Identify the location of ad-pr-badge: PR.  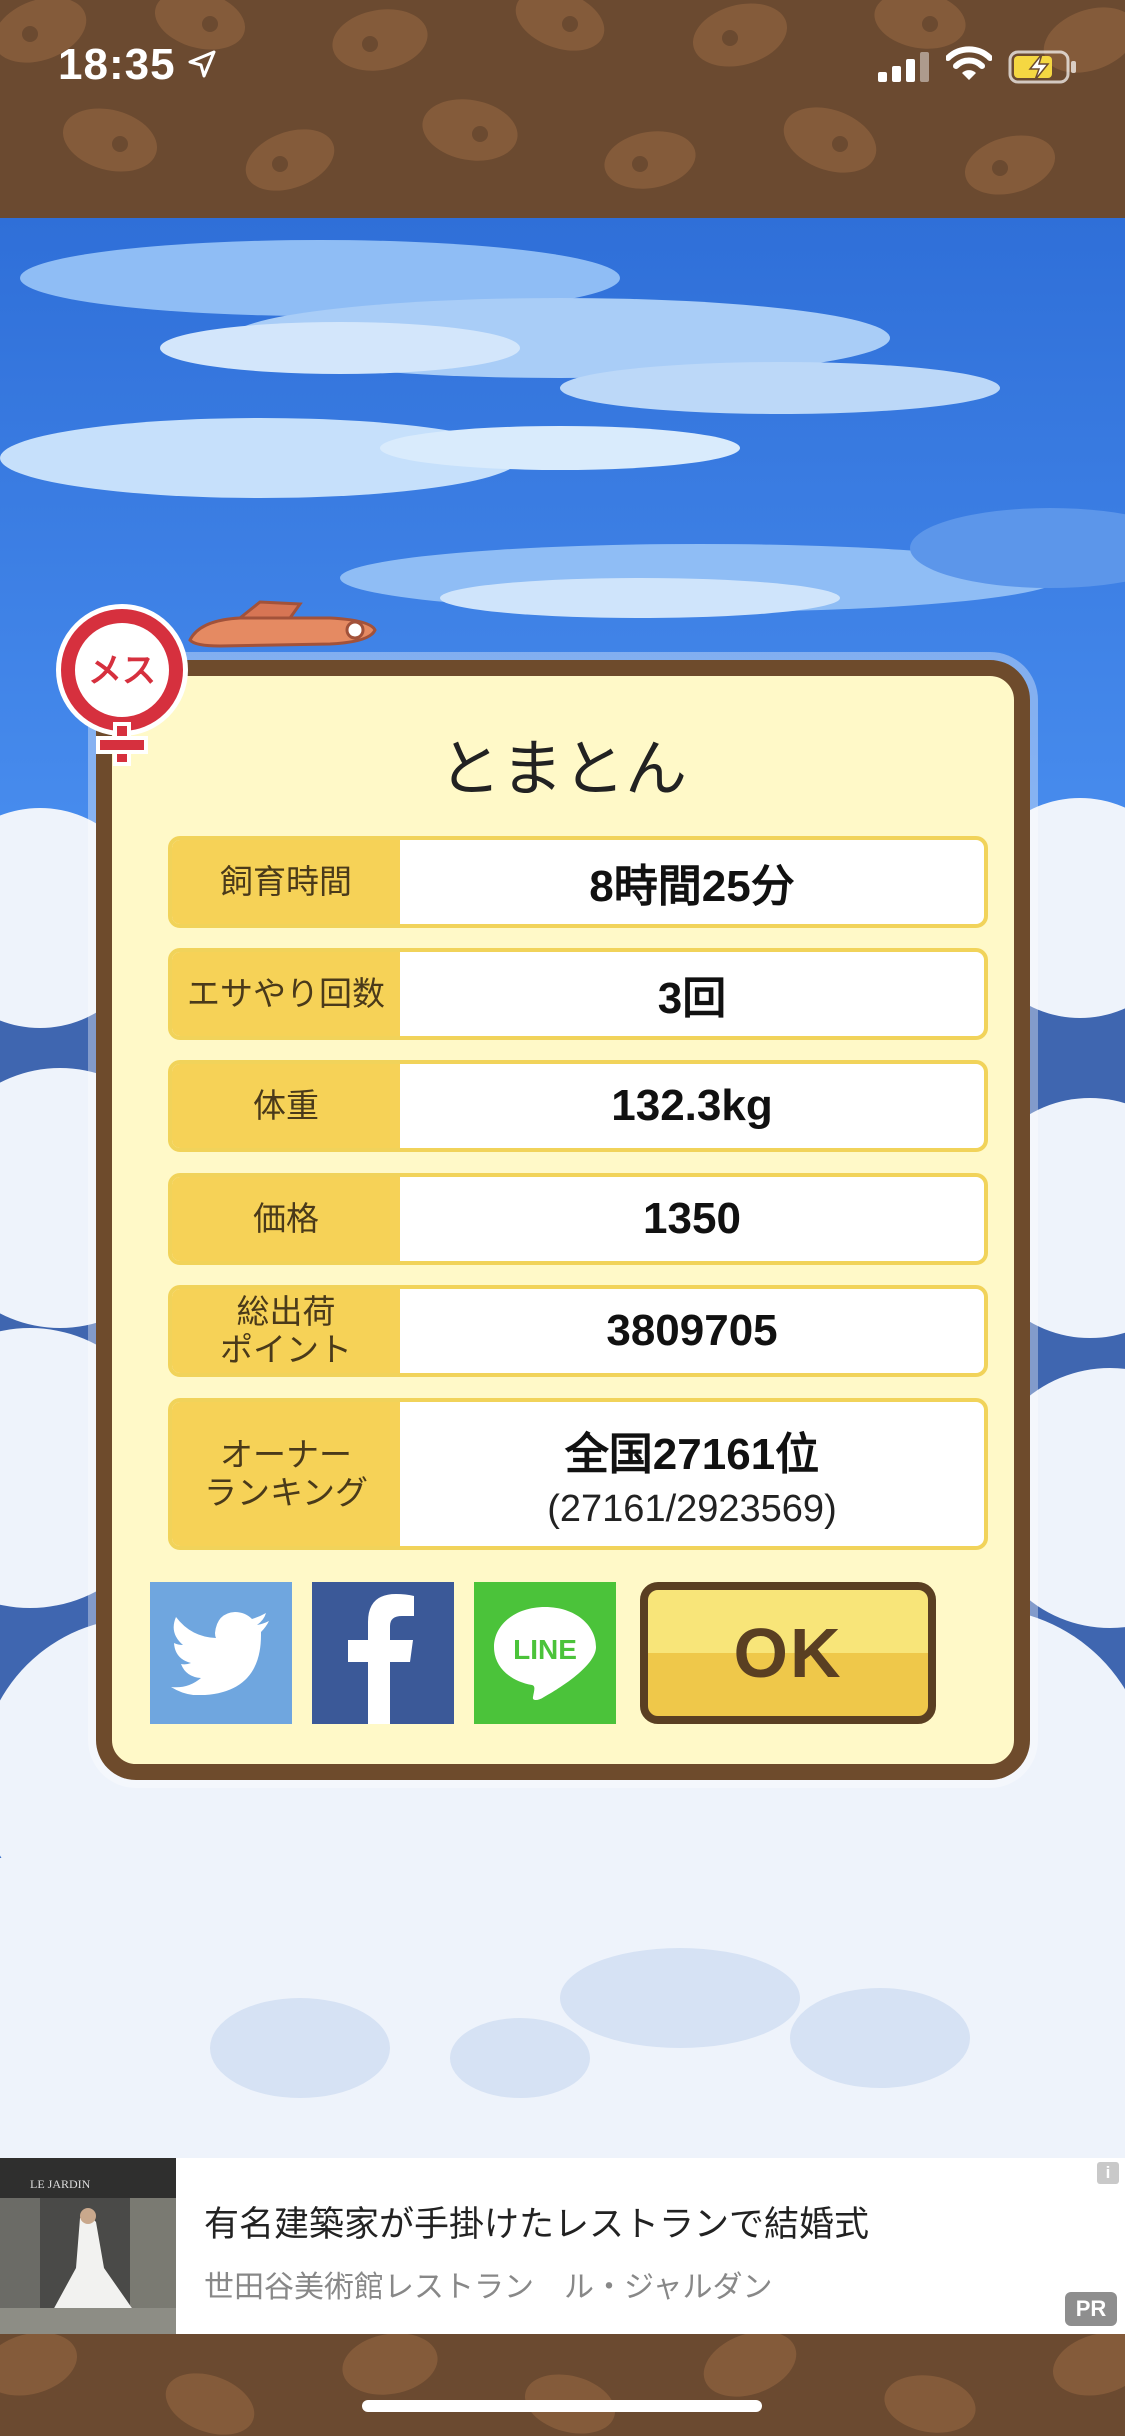
(1091, 2309).